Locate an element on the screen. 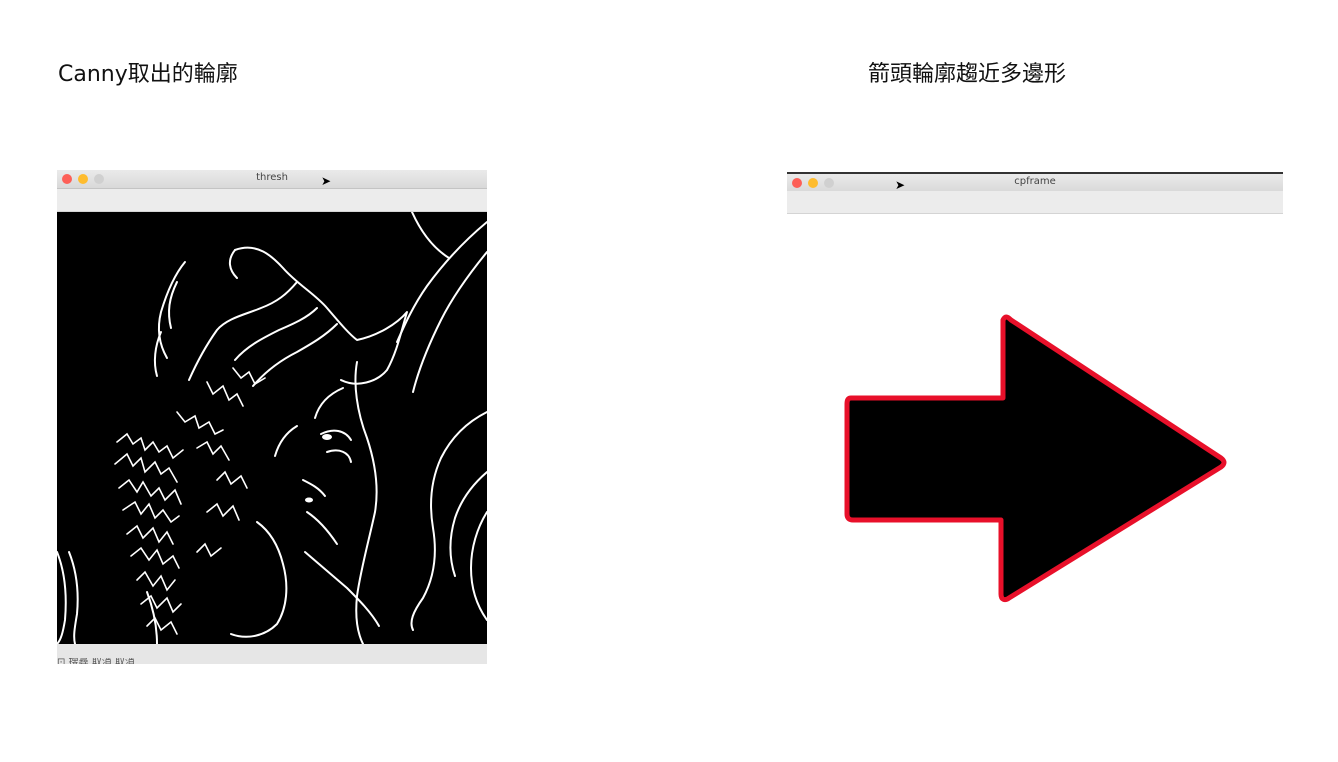  status-bar: ⊡ 搜尋 取消 取消 is located at coordinates (272, 654).